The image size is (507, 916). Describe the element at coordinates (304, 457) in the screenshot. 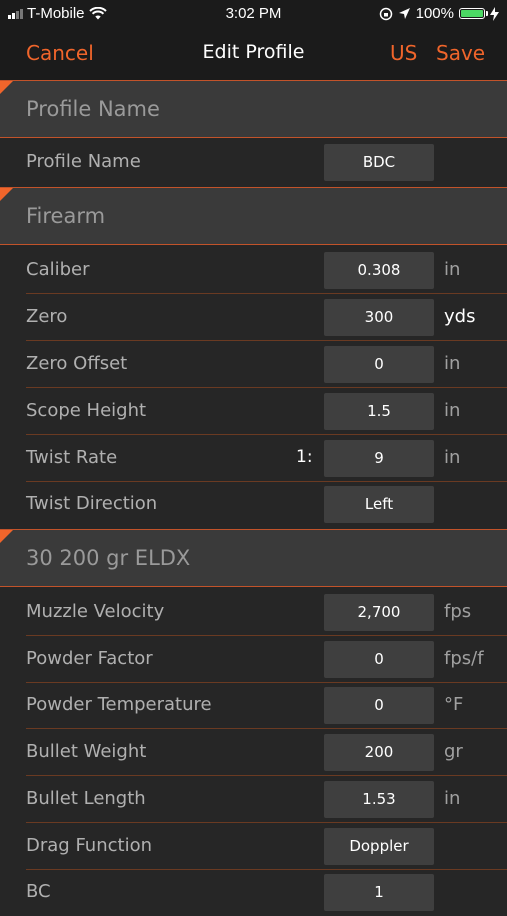

I see `twist-rate-prefix: 1:` at that location.